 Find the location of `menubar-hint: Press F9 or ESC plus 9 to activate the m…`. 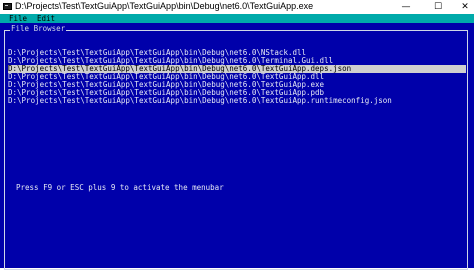

menubar-hint: Press F9 or ESC plus 9 to activate the m… is located at coordinates (120, 187).